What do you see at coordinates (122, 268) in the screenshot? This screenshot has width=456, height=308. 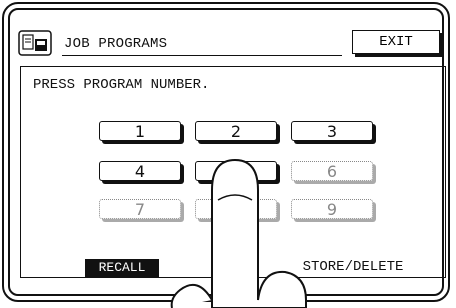 I see `tab-recall: RECALL` at bounding box center [122, 268].